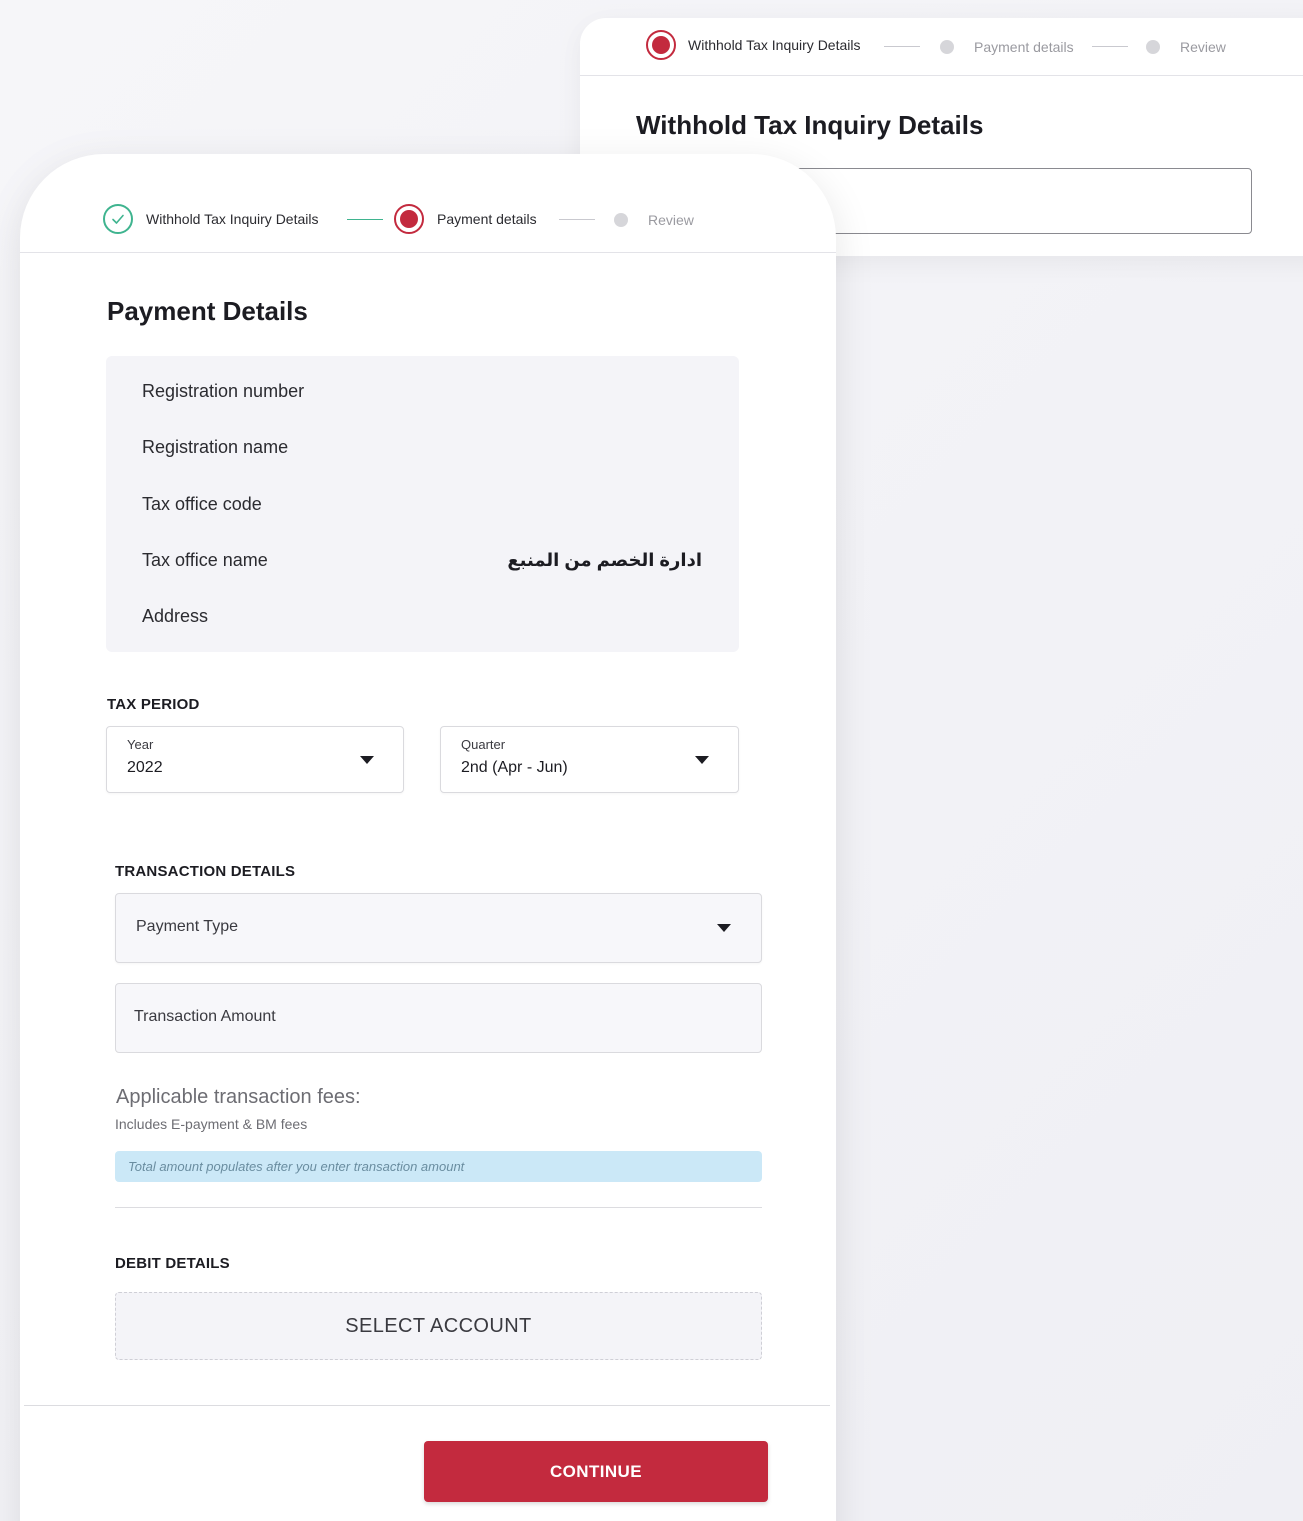  What do you see at coordinates (232, 219) in the screenshot?
I see `step-inquiry-label: Withhold Tax Inquiry Details` at bounding box center [232, 219].